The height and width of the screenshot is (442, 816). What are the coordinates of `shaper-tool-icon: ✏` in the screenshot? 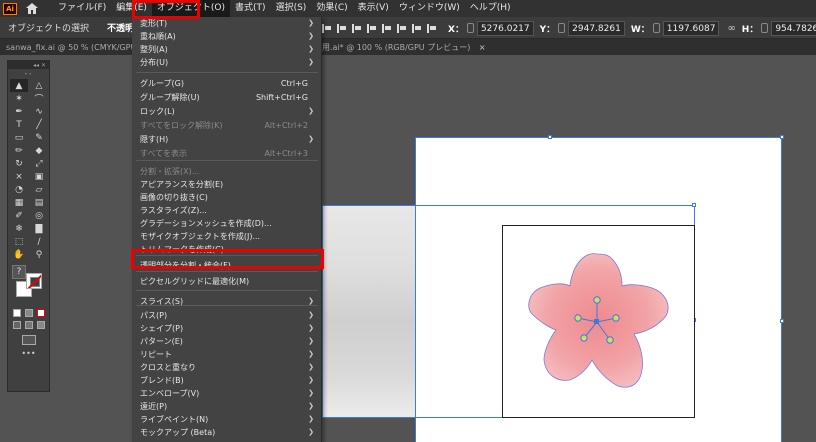 It's located at (19, 150).